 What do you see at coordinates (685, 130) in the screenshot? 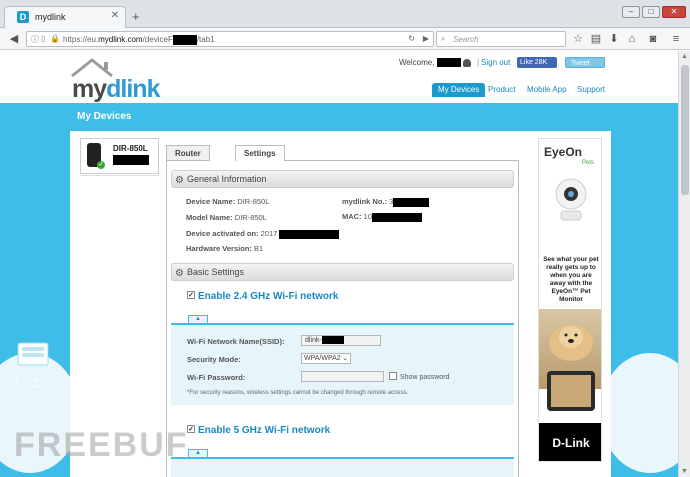
I see `scroll-thumb` at bounding box center [685, 130].